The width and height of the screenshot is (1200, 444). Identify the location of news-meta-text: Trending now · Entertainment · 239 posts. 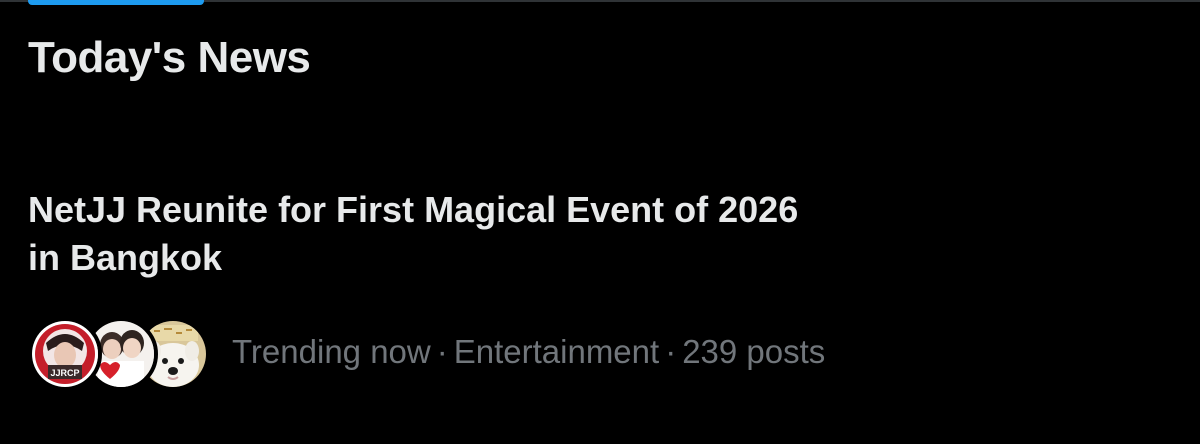
(528, 352).